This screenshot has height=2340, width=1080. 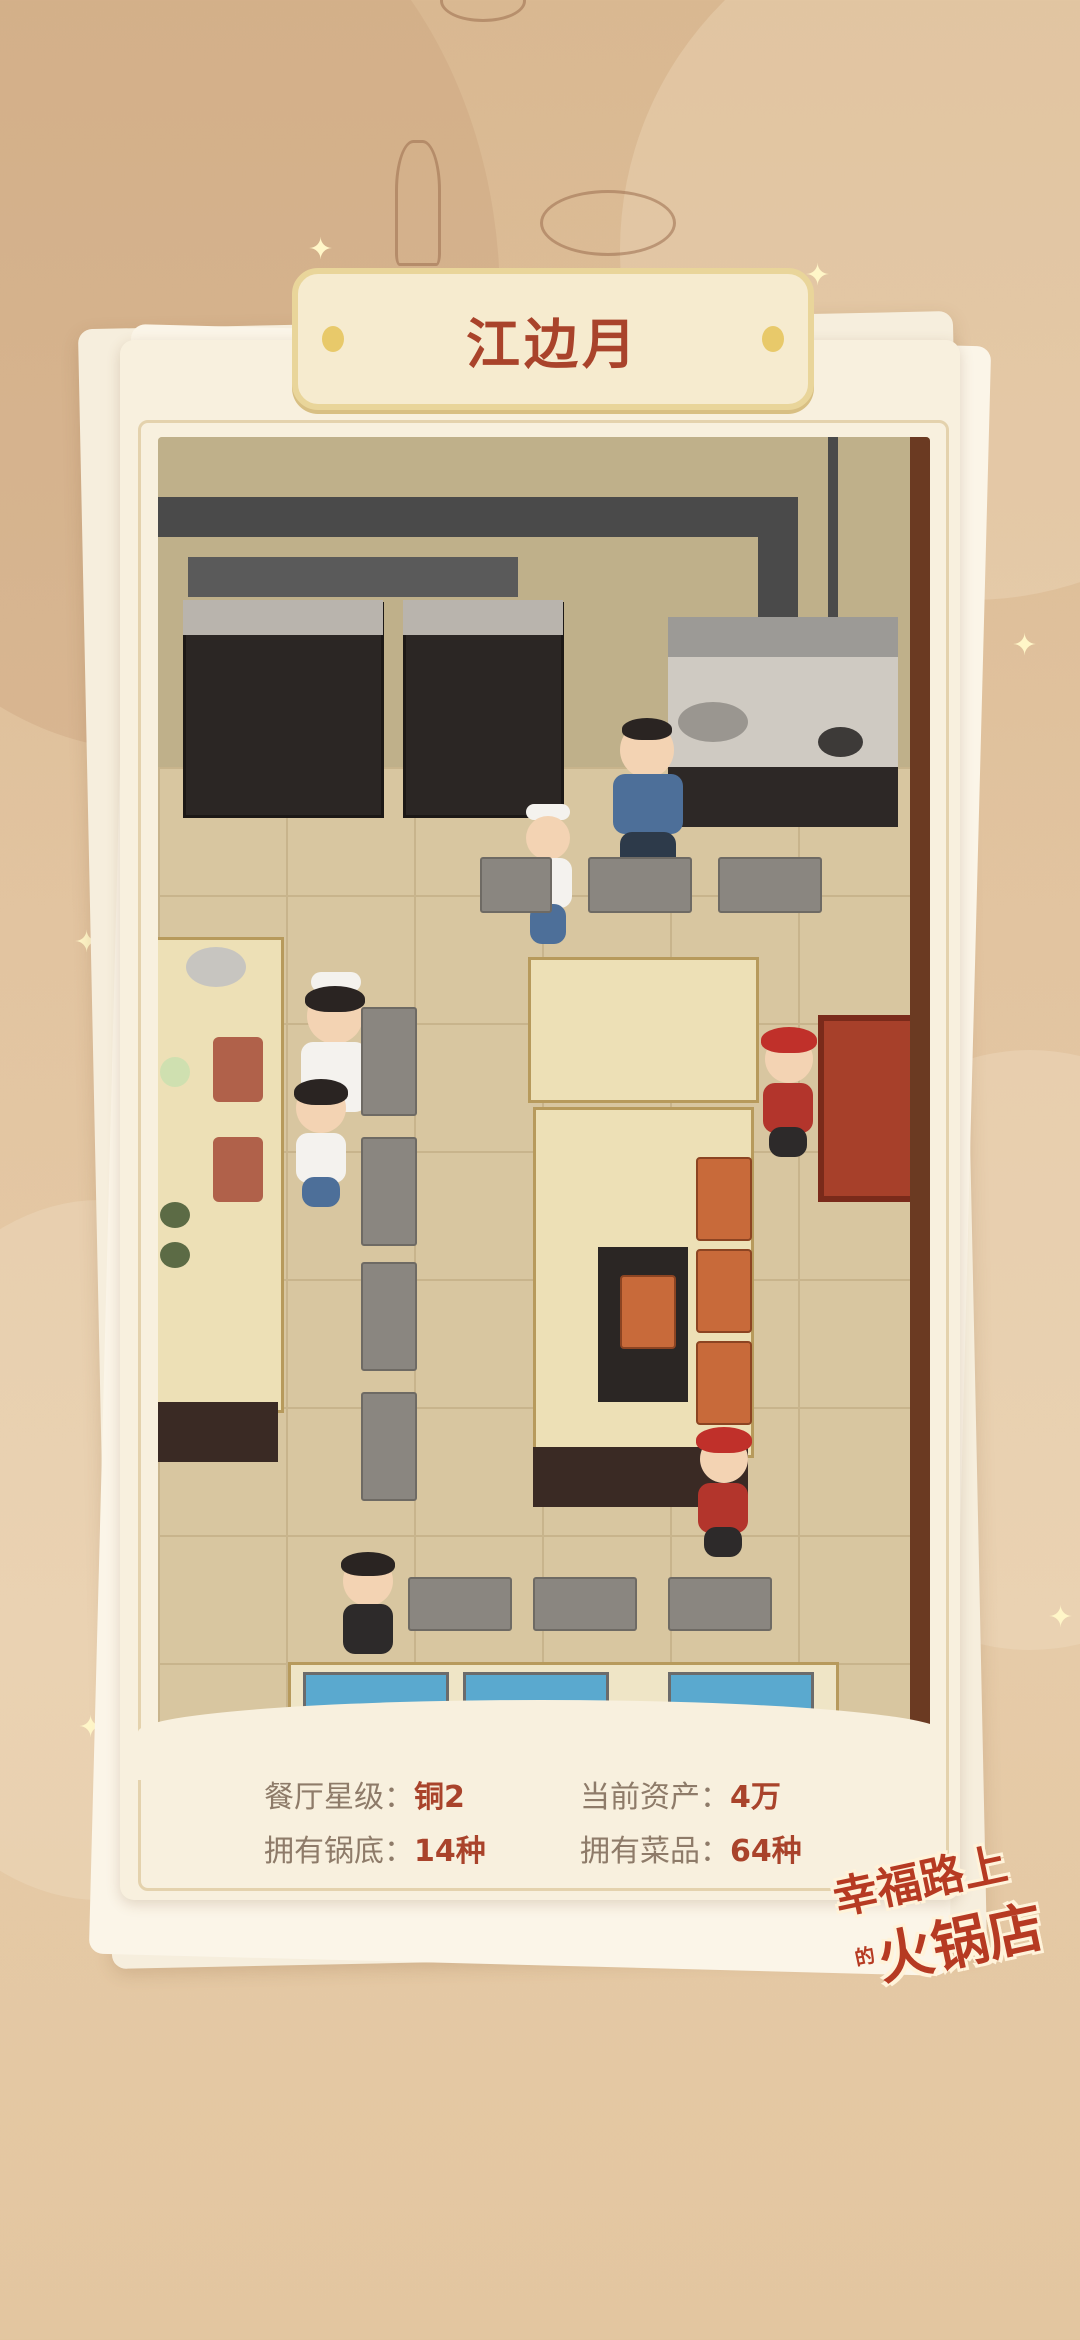 What do you see at coordinates (553, 343) in the screenshot?
I see `restaurant-name: 江边月` at bounding box center [553, 343].